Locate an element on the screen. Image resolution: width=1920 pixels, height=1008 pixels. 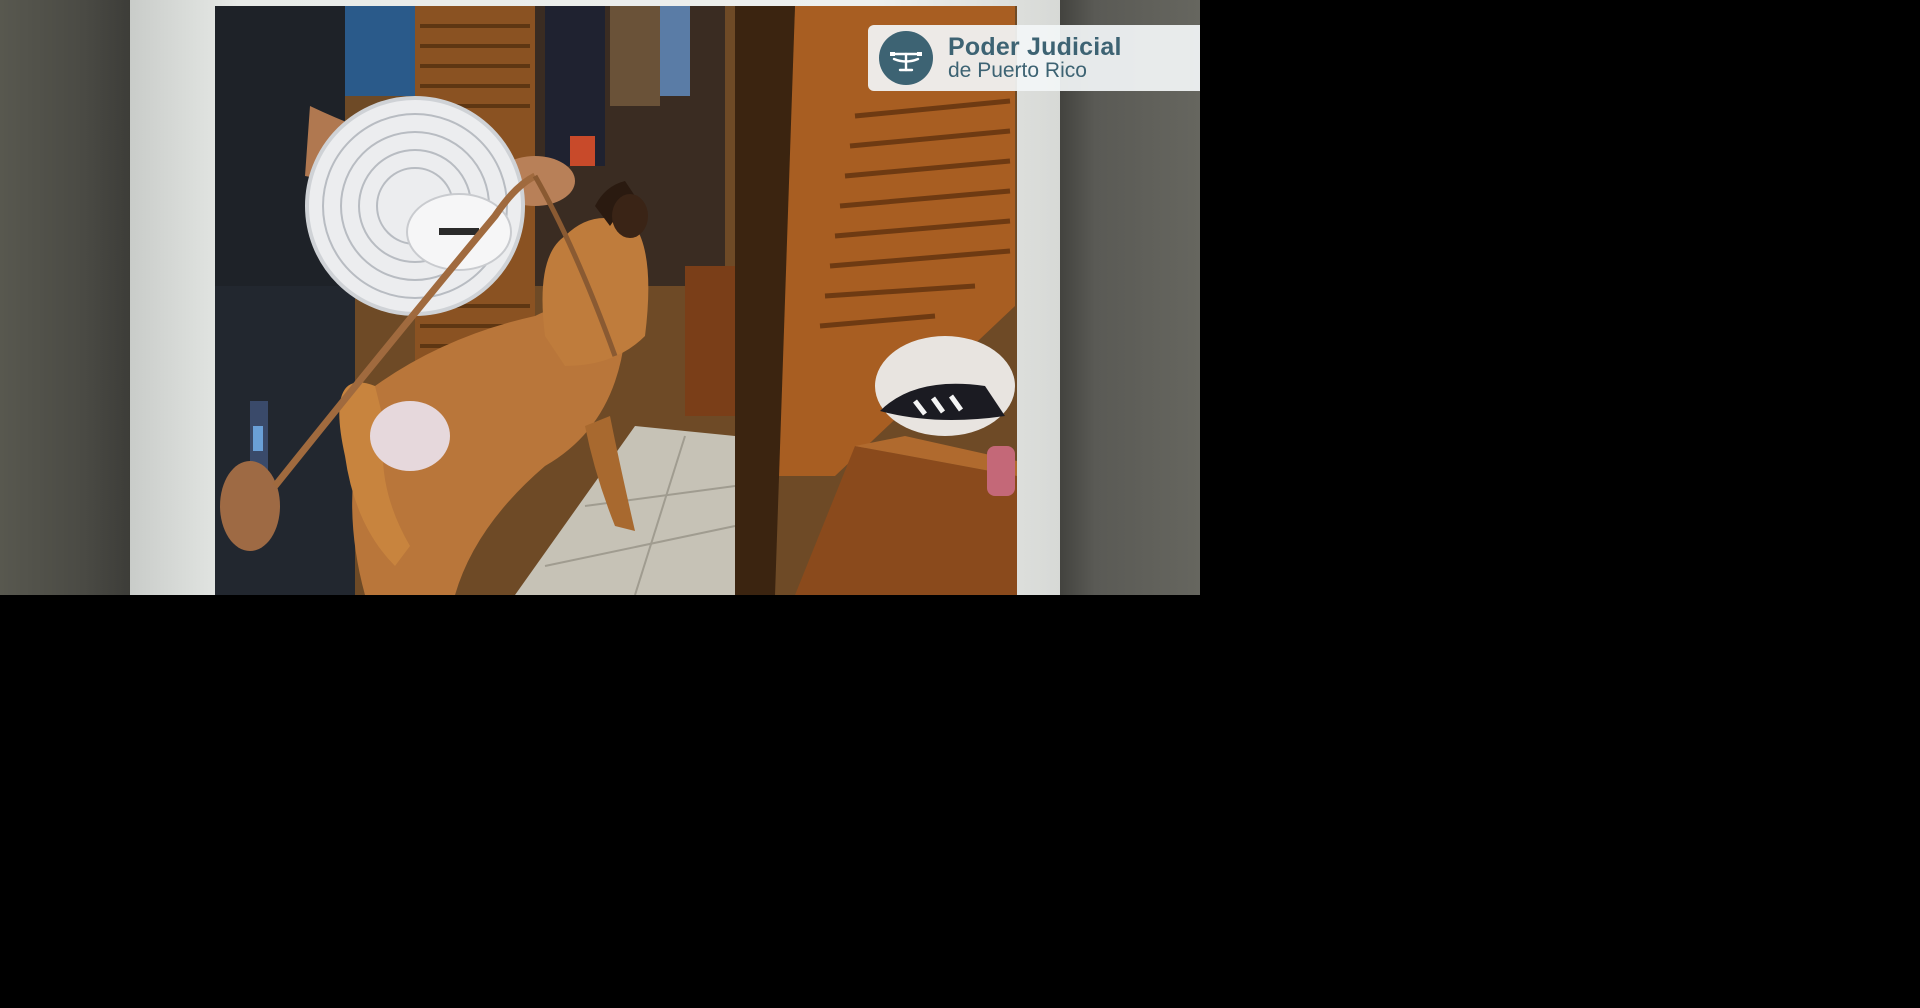
watermark-line1: Poder Judicial is located at coordinates (1035, 46).